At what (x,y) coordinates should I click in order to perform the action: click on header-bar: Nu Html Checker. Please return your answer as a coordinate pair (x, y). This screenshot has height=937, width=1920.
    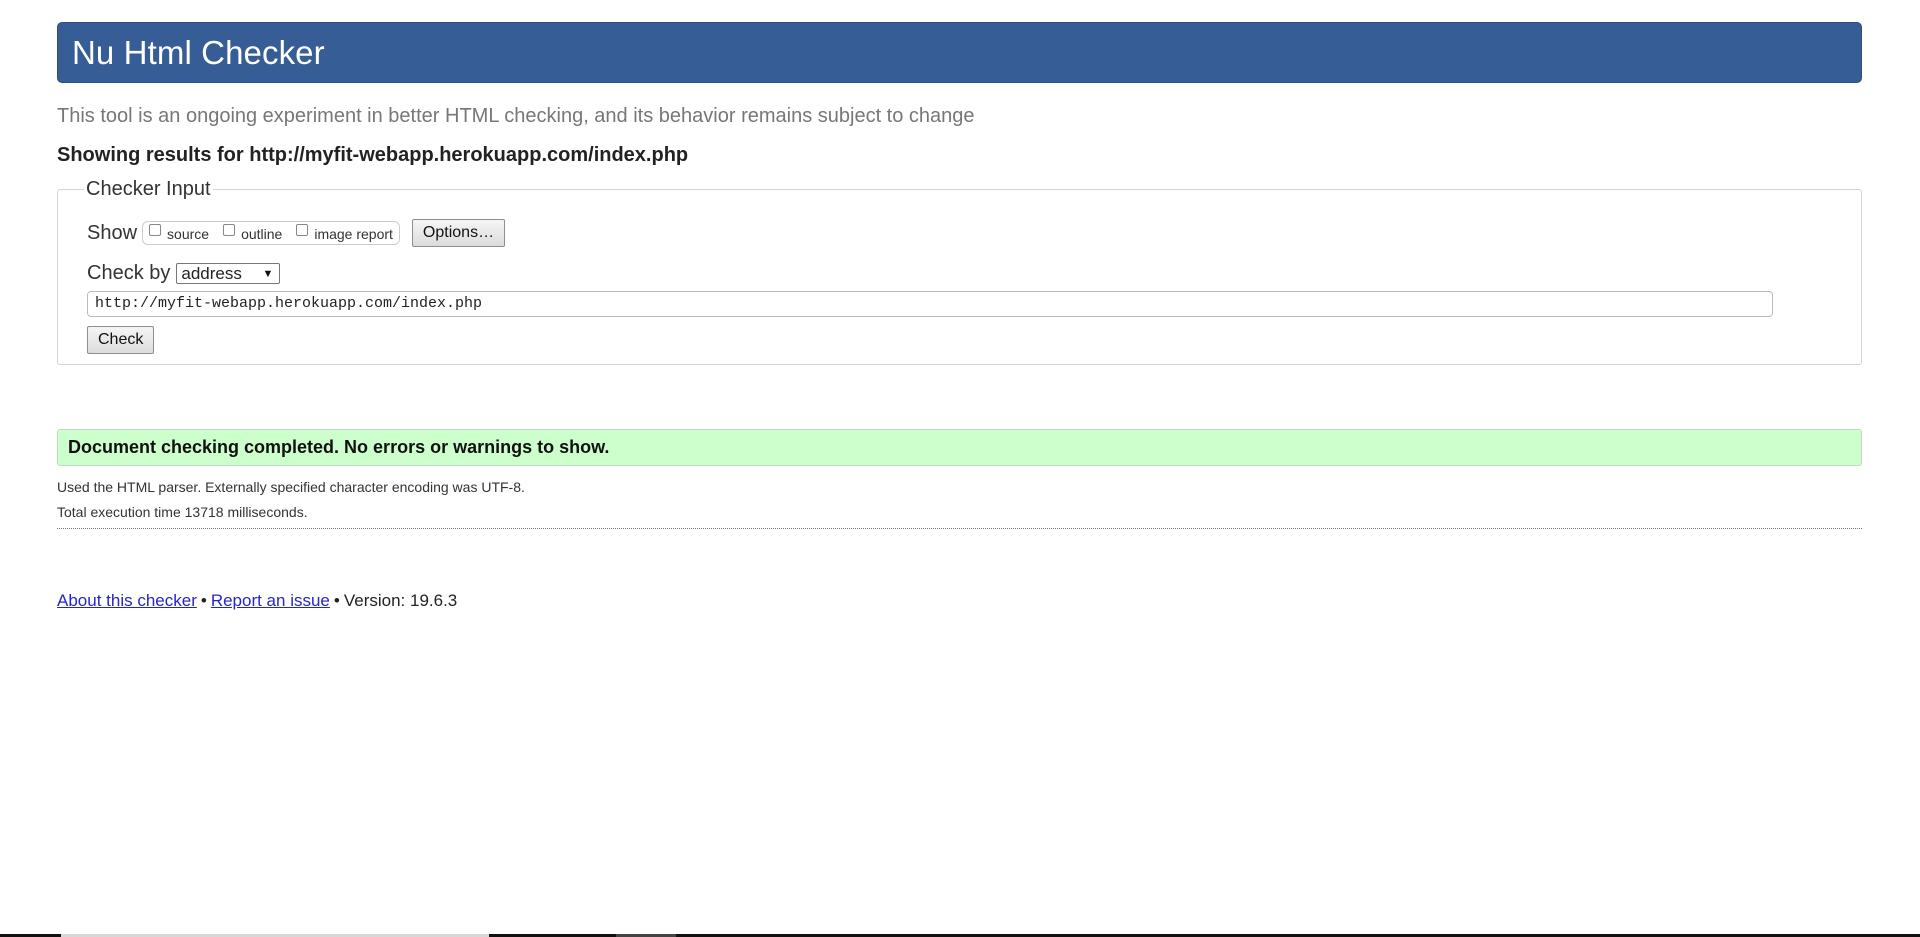
    Looking at the image, I should click on (959, 52).